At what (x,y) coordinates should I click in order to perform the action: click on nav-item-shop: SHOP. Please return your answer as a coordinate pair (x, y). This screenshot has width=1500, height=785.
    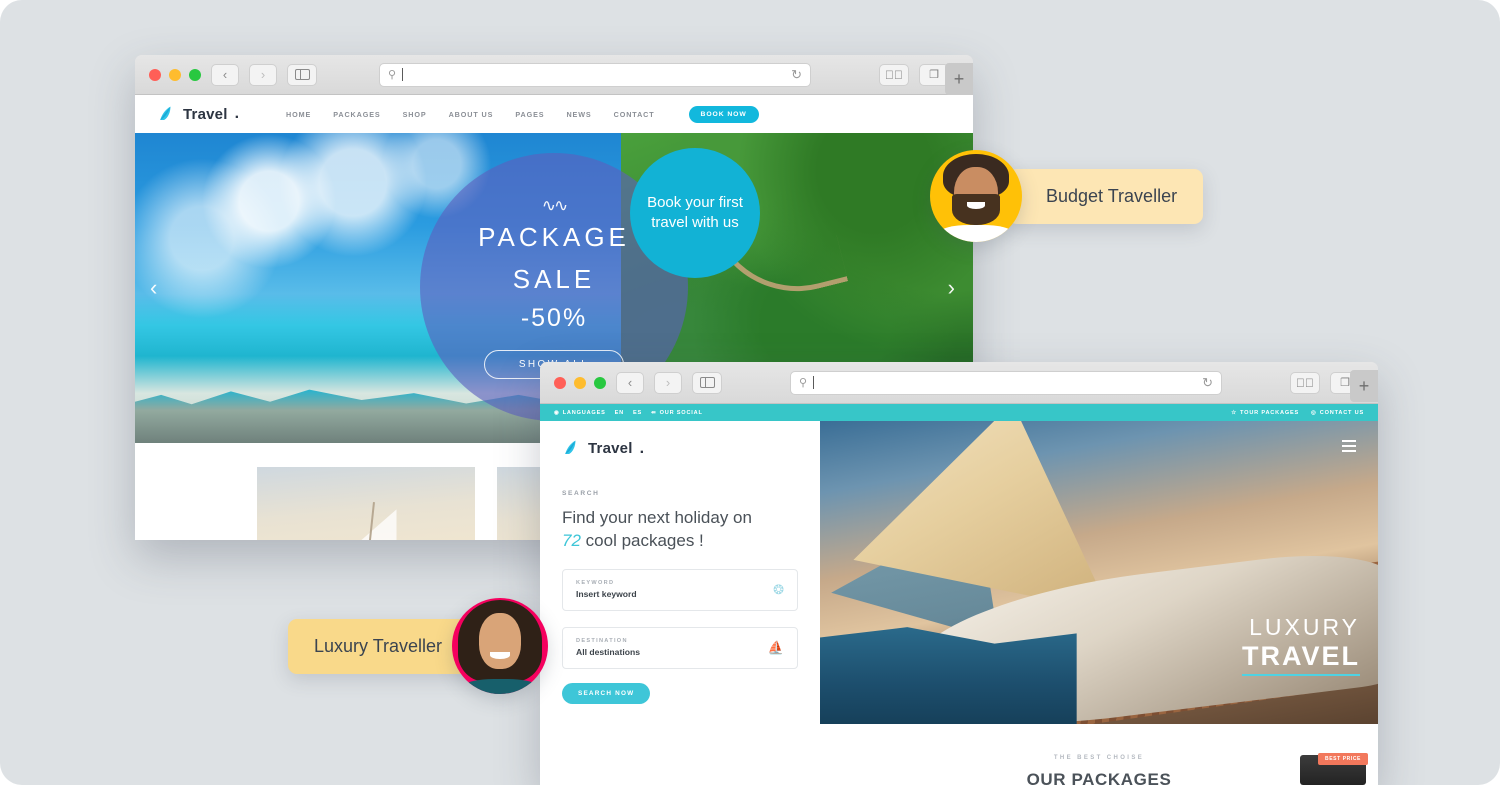
    Looking at the image, I should click on (415, 114).